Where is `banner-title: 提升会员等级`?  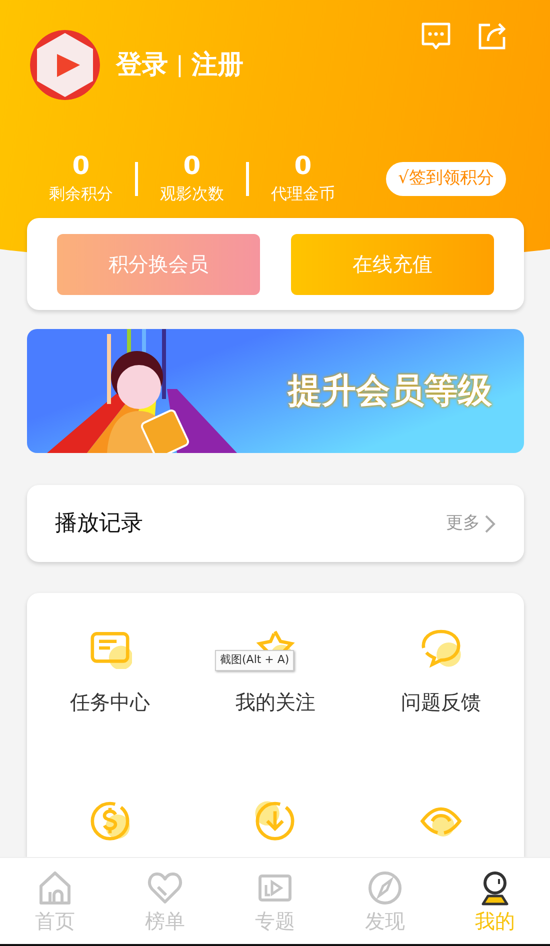 banner-title: 提升会员等级 is located at coordinates (390, 391).